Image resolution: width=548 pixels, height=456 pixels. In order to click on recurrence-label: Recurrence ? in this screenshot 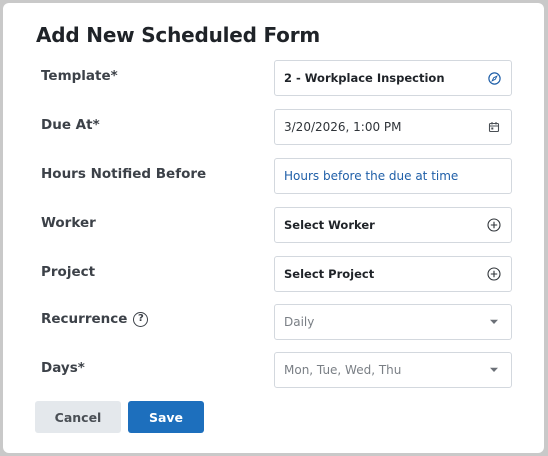, I will do `click(95, 319)`.